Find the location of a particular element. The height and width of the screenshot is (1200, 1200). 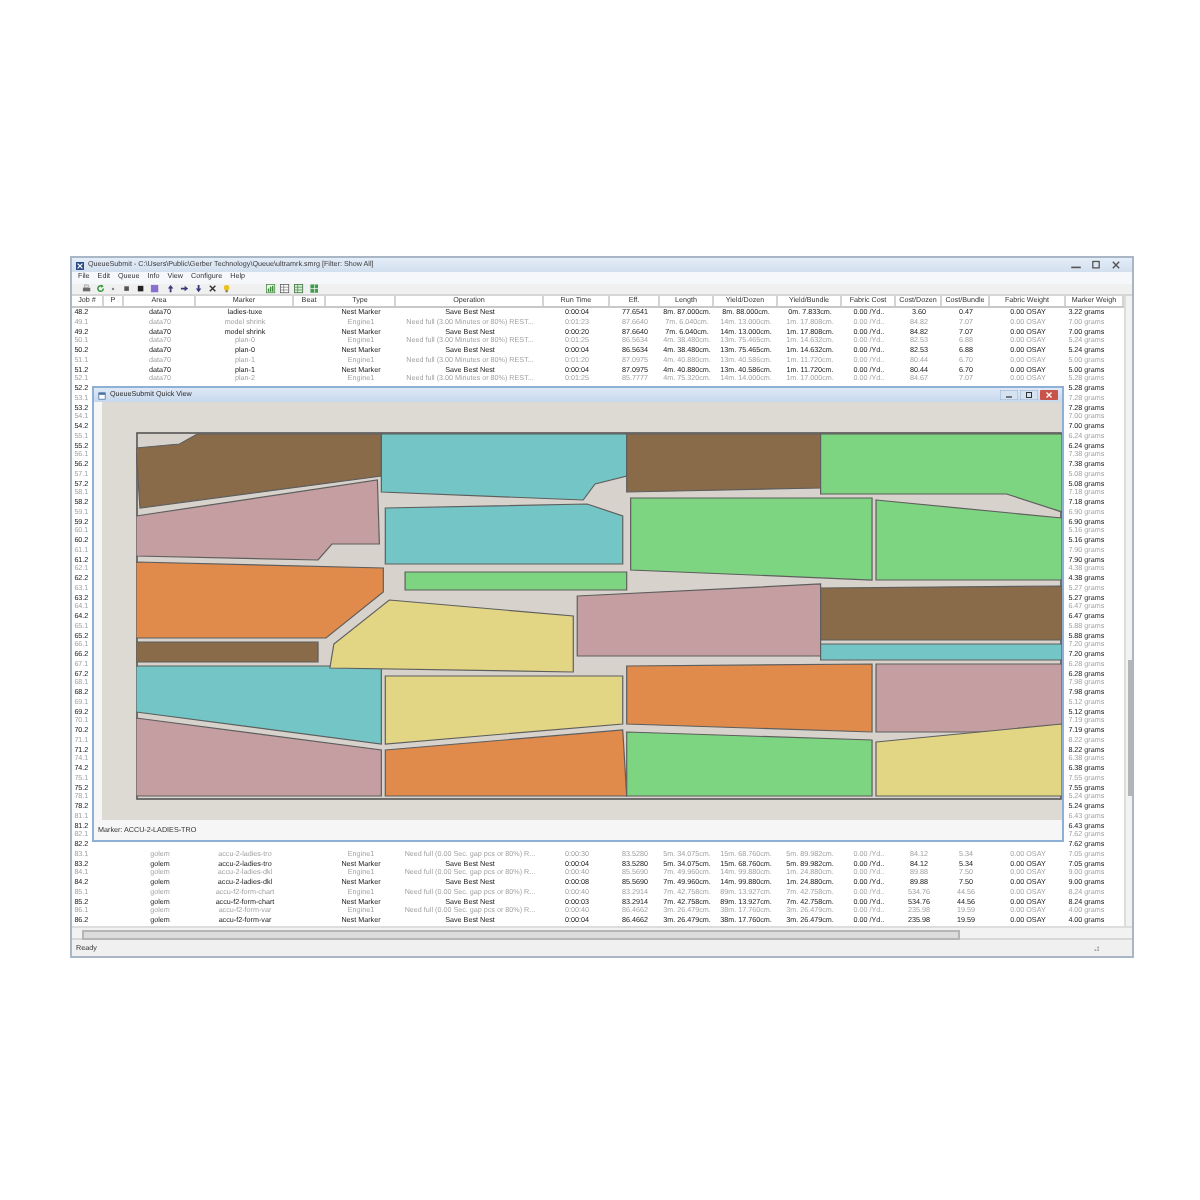

grid-icon is located at coordinates (314, 288).